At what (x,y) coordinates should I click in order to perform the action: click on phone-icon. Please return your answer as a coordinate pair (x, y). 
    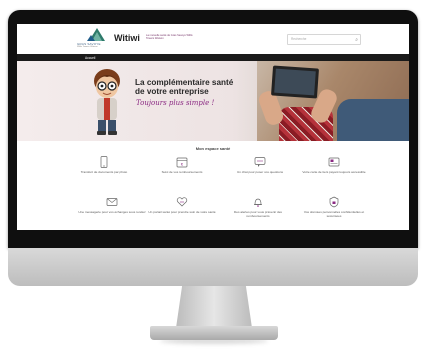
    Looking at the image, I should click on (104, 162).